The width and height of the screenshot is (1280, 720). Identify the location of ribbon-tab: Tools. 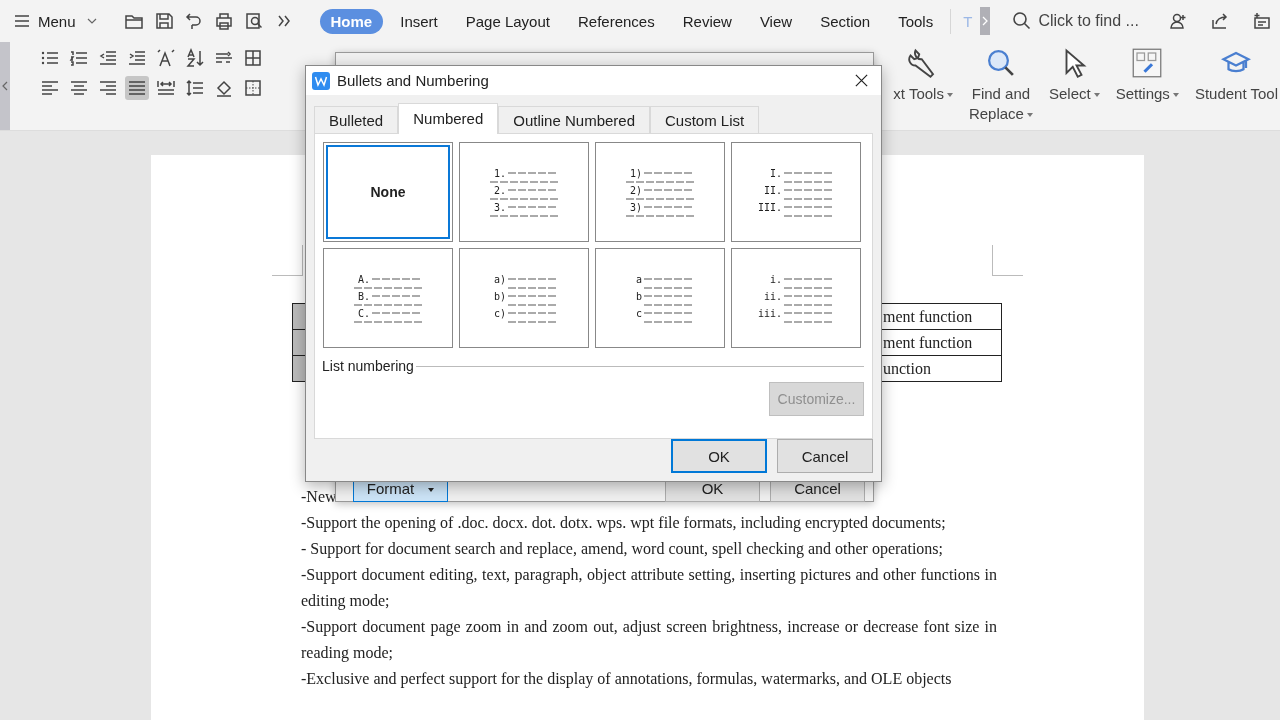
(916, 21).